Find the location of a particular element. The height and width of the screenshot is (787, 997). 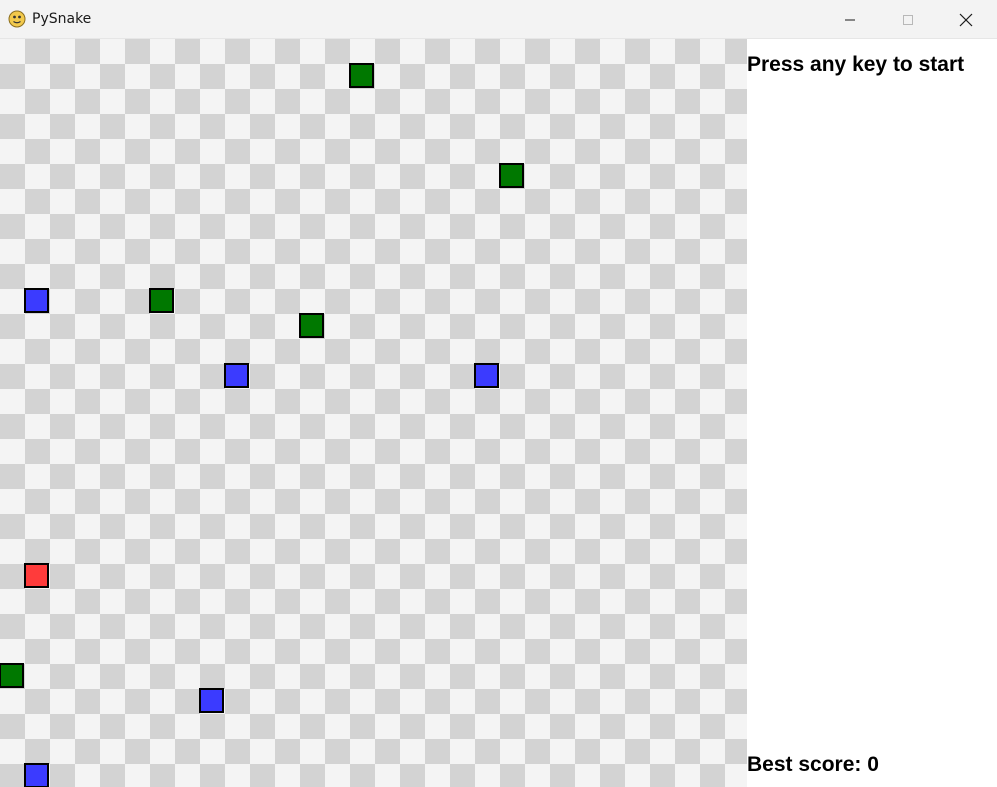

maximize-button is located at coordinates (908, 19).